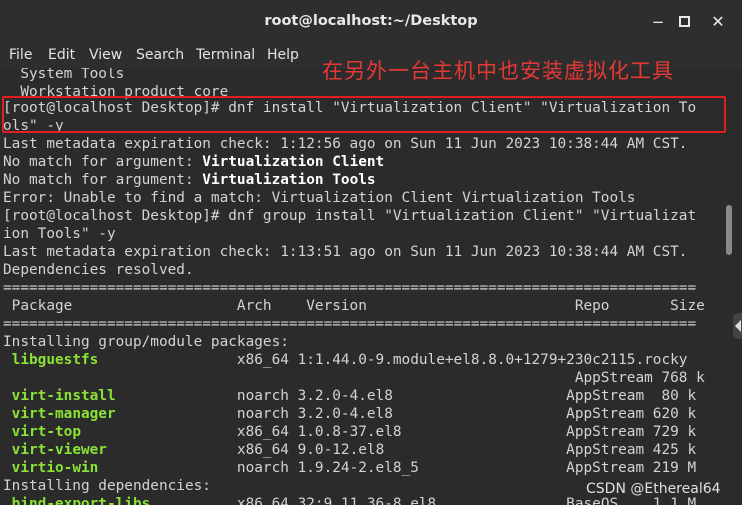  Describe the element at coordinates (105, 55) in the screenshot. I see `menu-view: View` at that location.